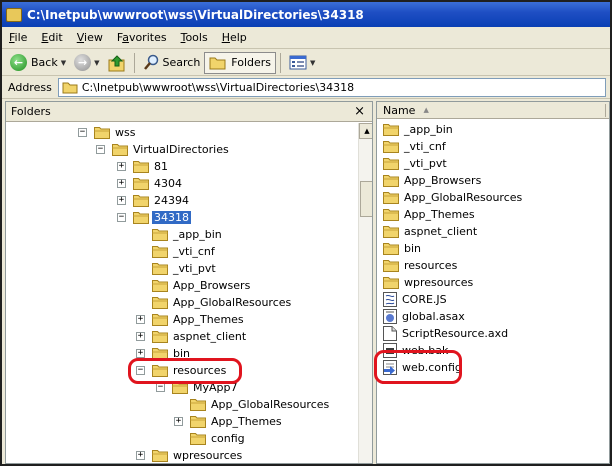 The height and width of the screenshot is (466, 612). I want to click on views-dropdown-icon: ▼, so click(312, 63).